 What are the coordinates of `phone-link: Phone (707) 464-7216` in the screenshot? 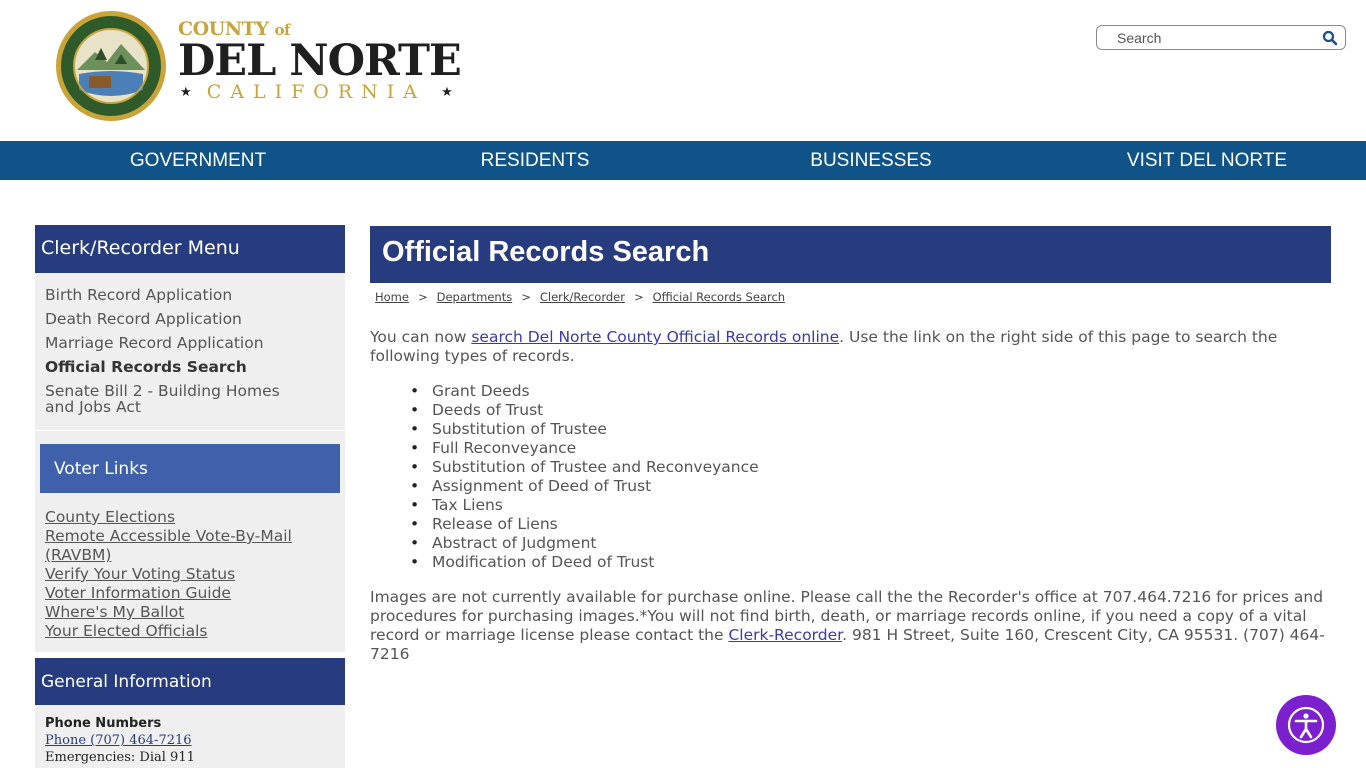 It's located at (118, 740).